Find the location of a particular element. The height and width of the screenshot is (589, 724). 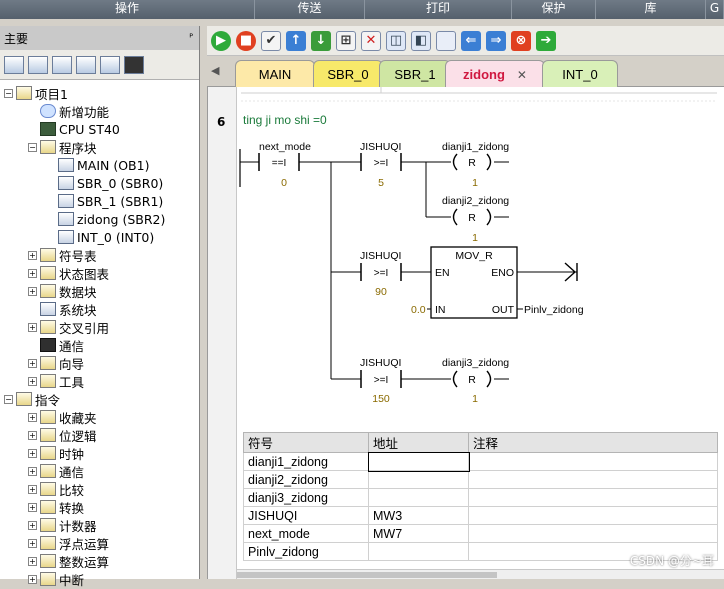

tree-item: − 程序块 is located at coordinates (62, 147).